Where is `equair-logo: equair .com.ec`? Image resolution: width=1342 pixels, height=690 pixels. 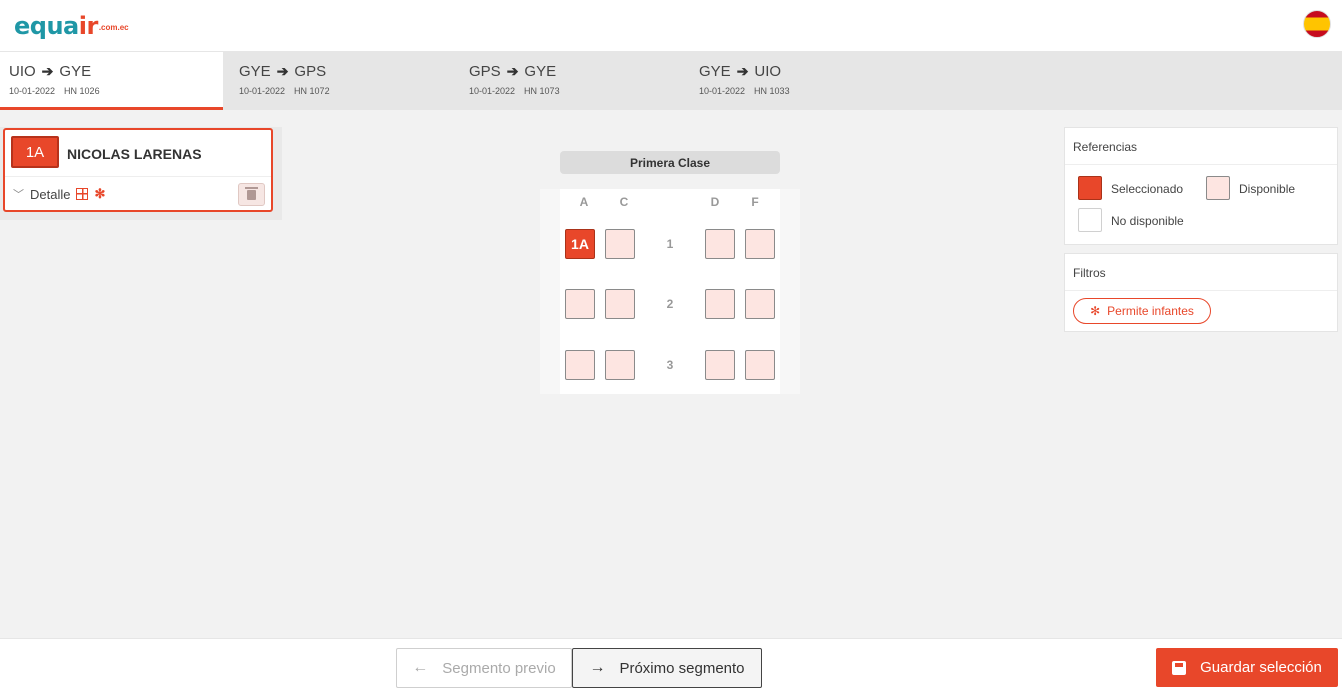
equair-logo: equair .com.ec is located at coordinates (71, 25).